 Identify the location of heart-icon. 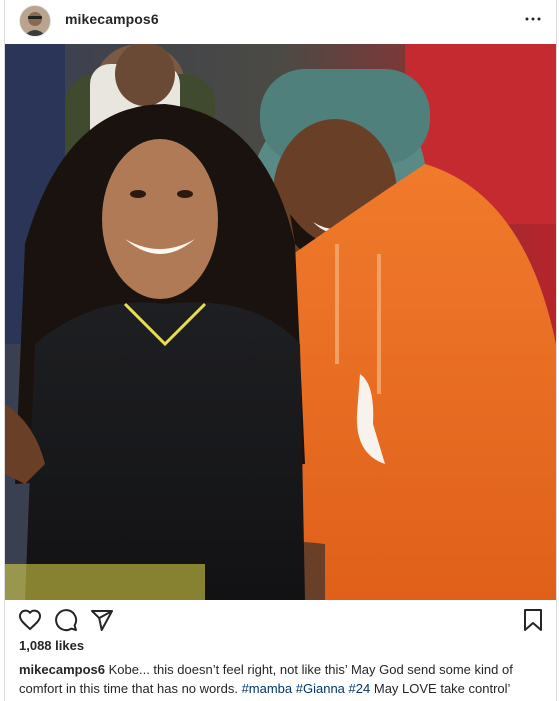
(30, 620).